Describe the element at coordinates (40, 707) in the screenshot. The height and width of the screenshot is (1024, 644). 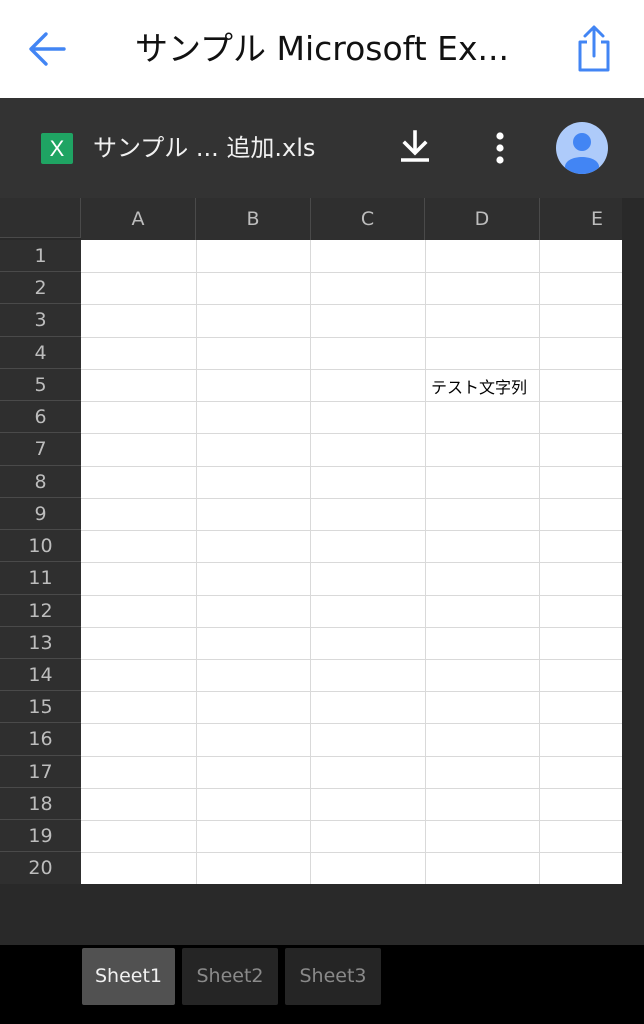
I see `row-header-15: 15` at that location.